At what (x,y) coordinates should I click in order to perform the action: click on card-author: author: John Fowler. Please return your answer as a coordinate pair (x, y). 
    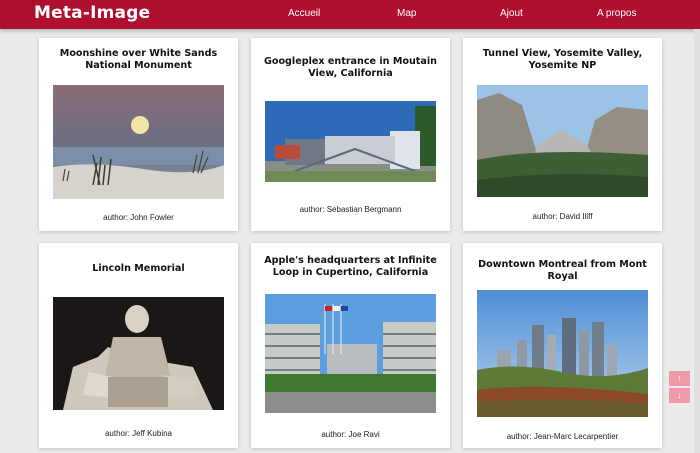
    Looking at the image, I should click on (138, 217).